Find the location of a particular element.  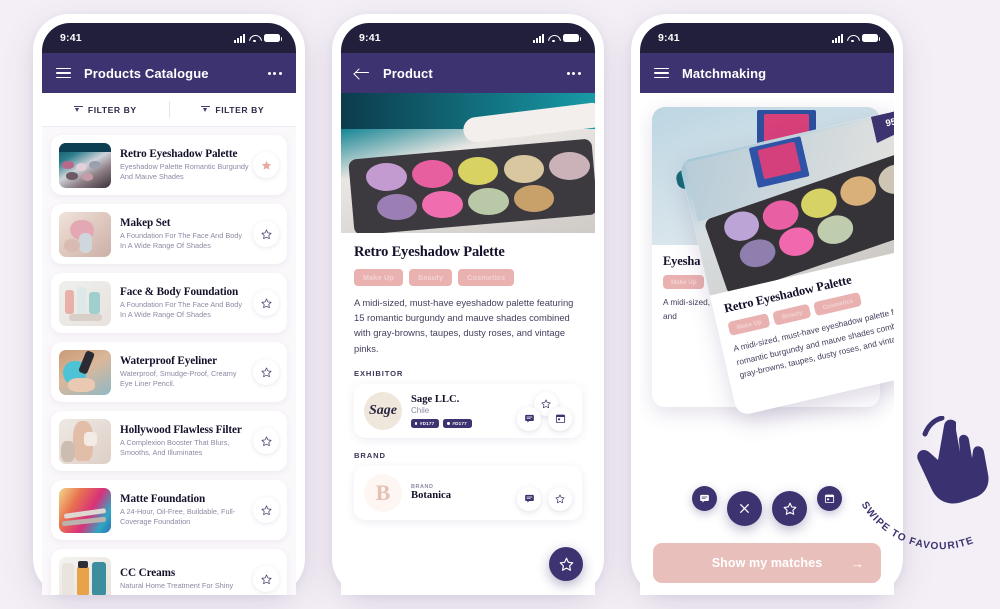

product-tags: Make Up Beauty Cosmetics is located at coordinates (468, 277).